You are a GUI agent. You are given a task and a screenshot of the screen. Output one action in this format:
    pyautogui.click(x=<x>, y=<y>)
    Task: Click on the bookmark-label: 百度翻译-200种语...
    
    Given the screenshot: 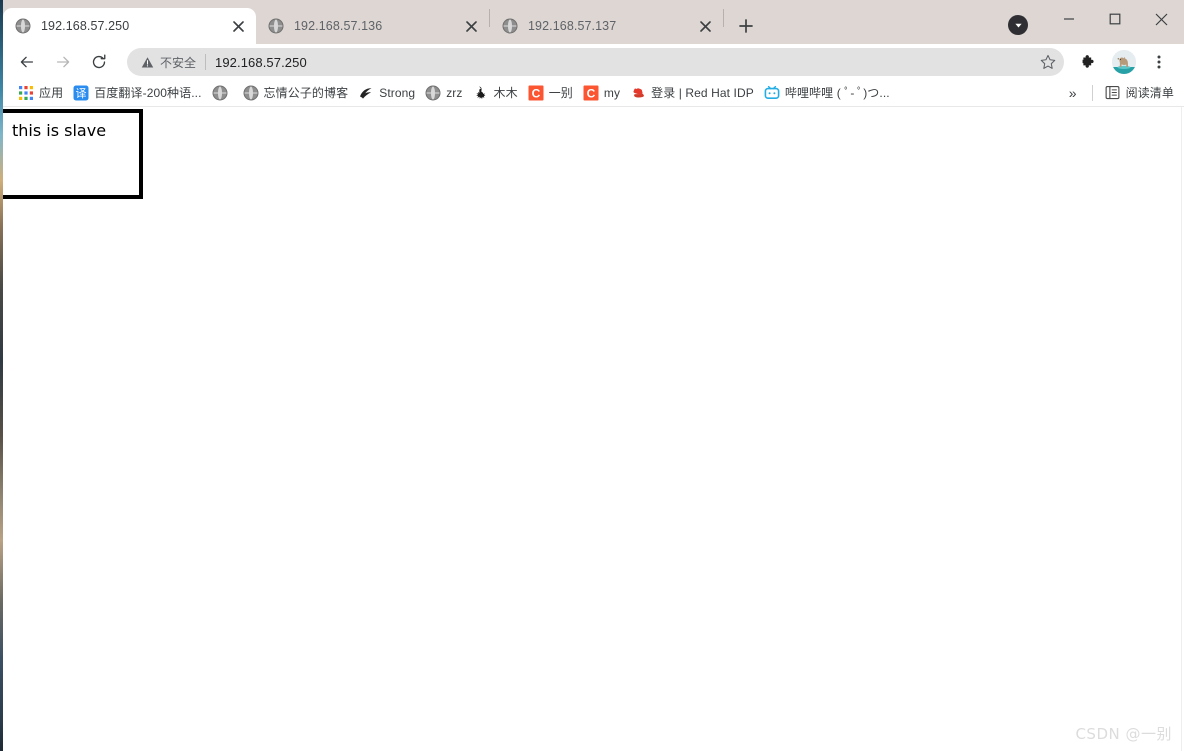 What is the action you would take?
    pyautogui.click(x=148, y=93)
    